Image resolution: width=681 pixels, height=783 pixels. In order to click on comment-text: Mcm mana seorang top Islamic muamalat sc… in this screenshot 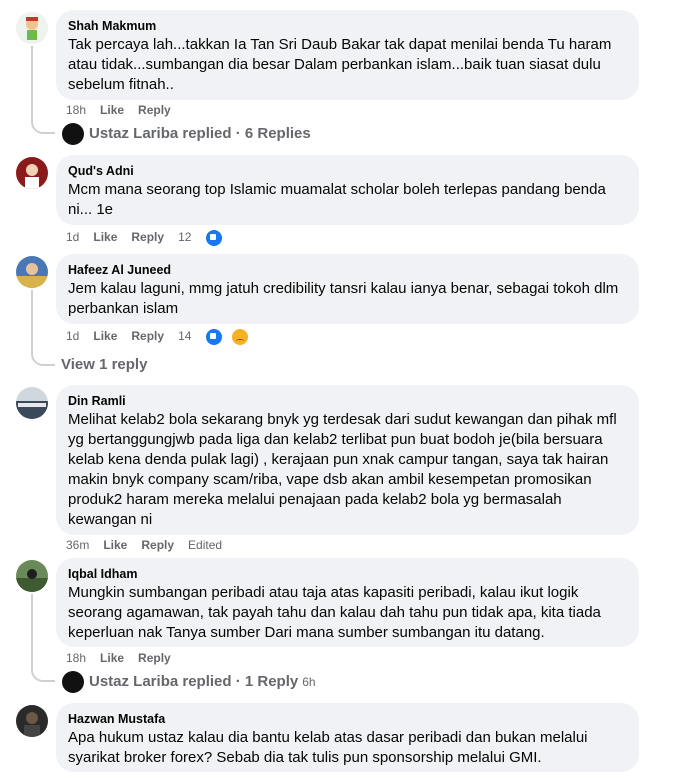, I will do `click(337, 199)`.